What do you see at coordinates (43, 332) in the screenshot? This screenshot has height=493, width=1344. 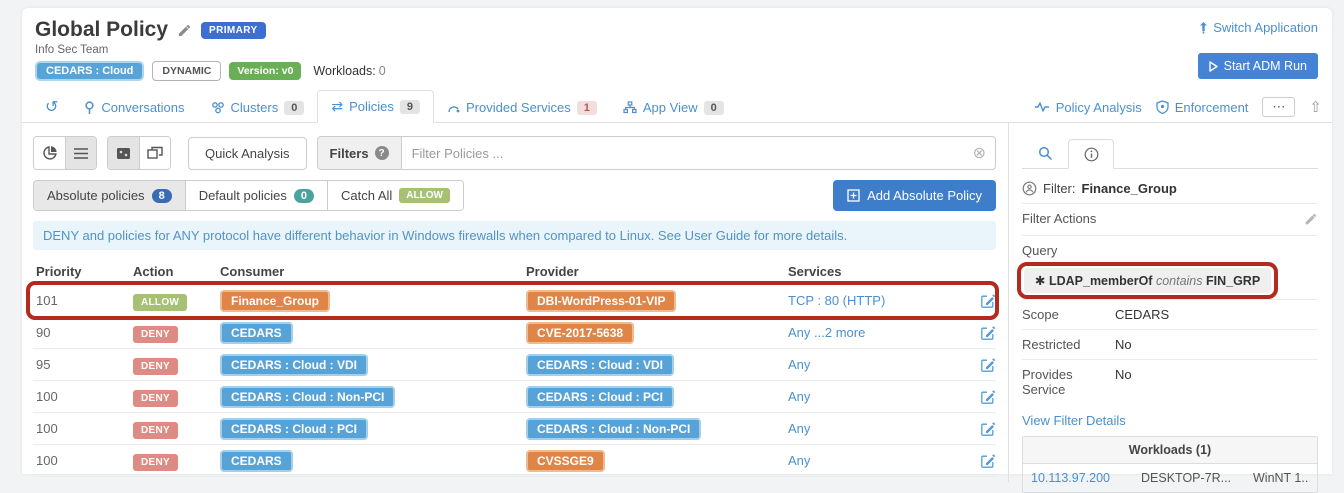 I see `policy-priority: 90` at bounding box center [43, 332].